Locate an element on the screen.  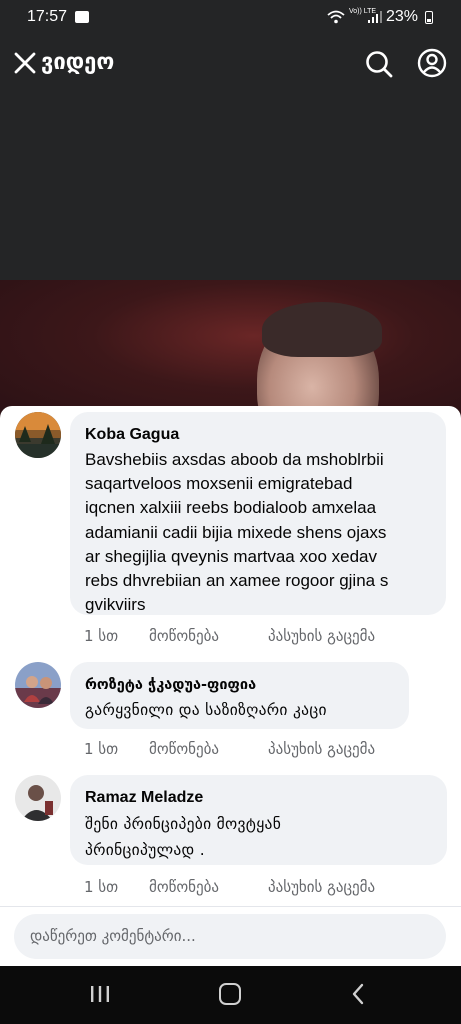
profile-icon is located at coordinates (432, 63).